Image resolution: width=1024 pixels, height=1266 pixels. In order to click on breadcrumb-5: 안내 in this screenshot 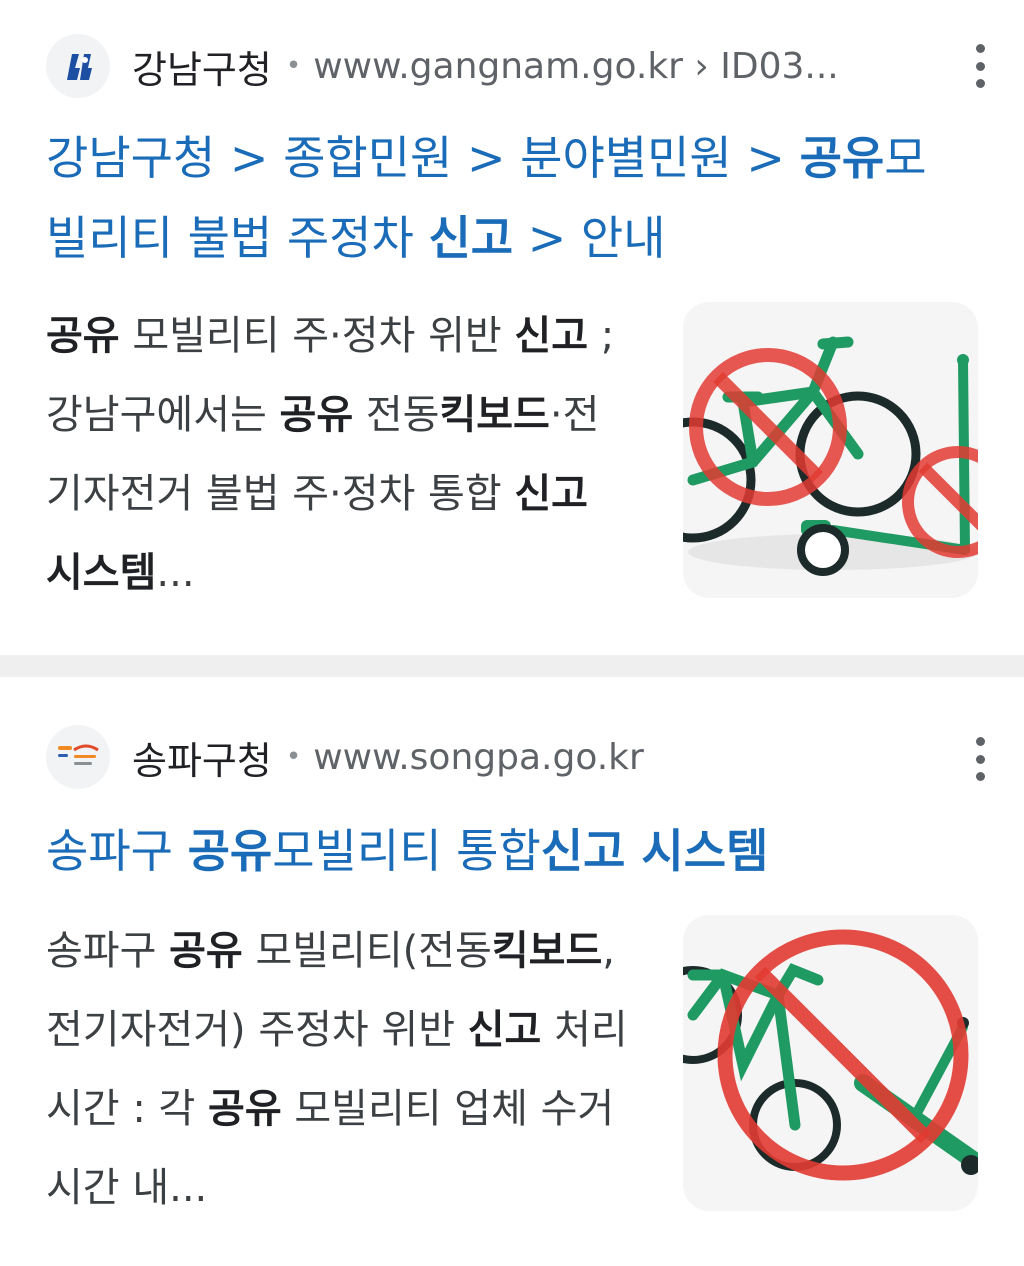, I will do `click(623, 238)`.